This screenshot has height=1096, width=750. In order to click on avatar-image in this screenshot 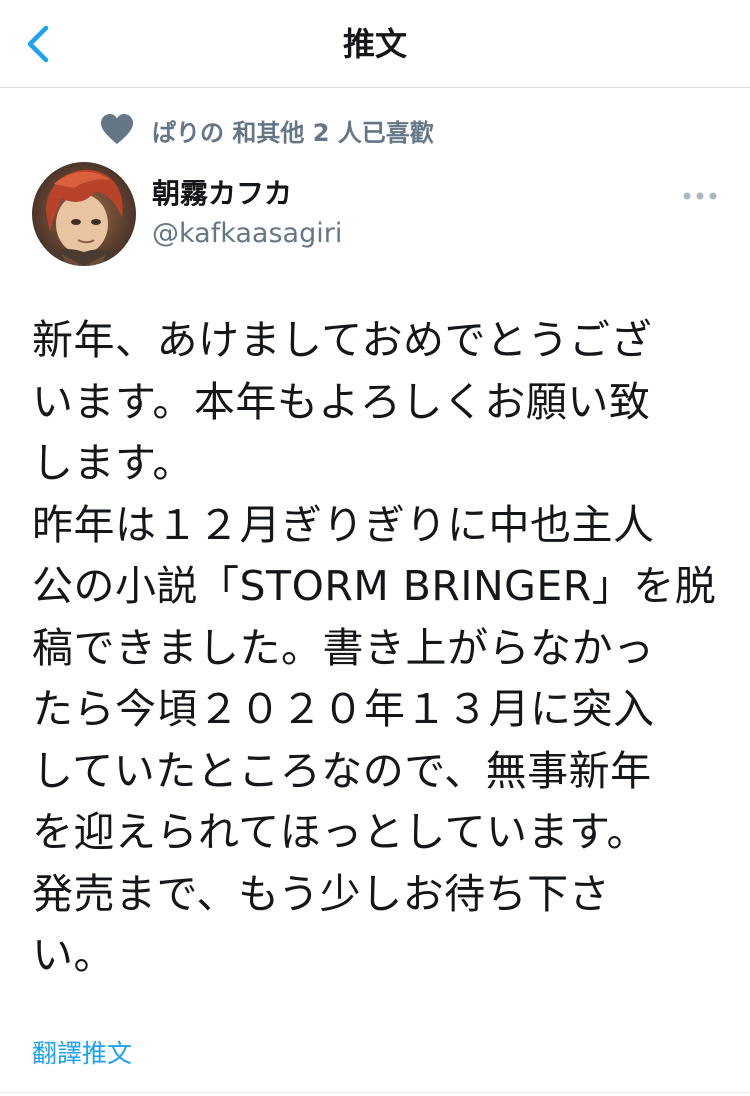, I will do `click(84, 214)`.